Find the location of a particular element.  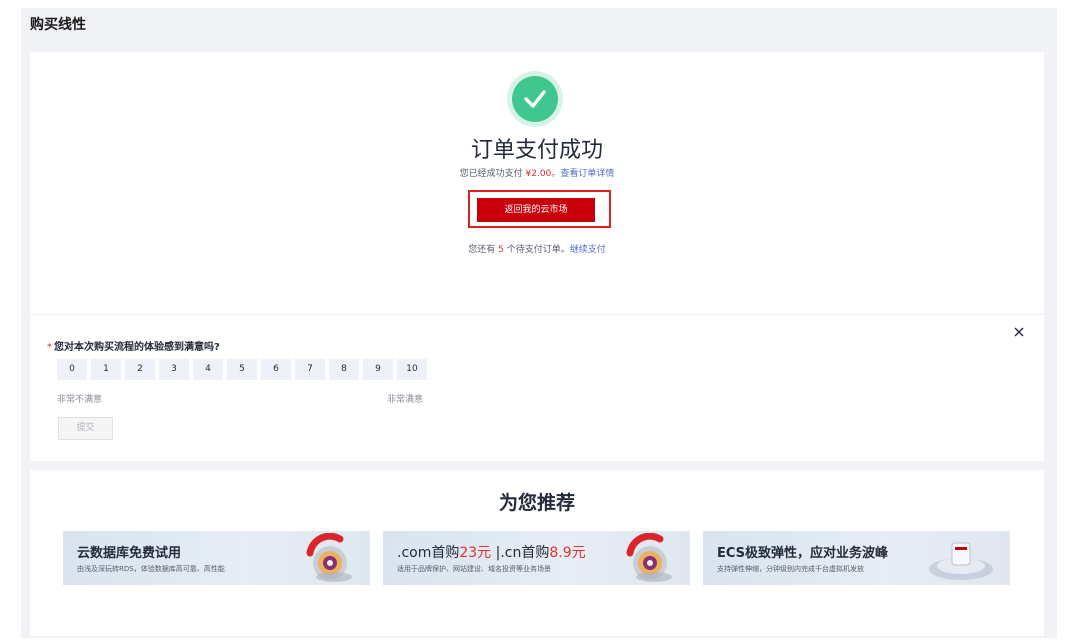

view-order-detail-link: 查看订单详情 is located at coordinates (587, 174).